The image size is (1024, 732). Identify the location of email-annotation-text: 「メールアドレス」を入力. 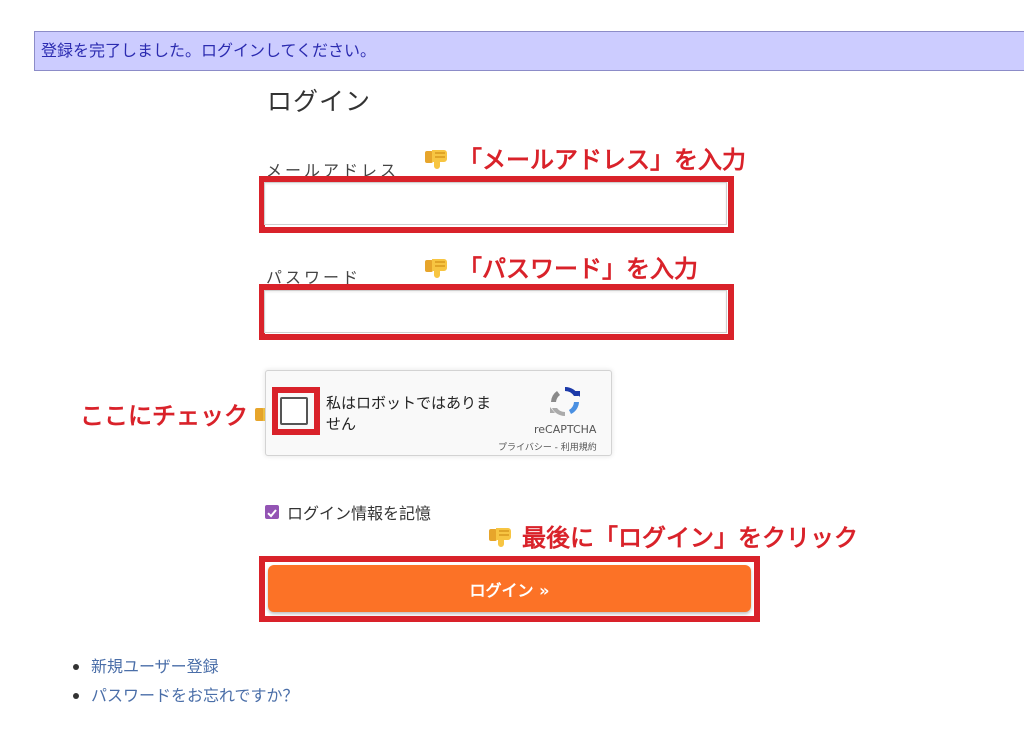
(602, 160).